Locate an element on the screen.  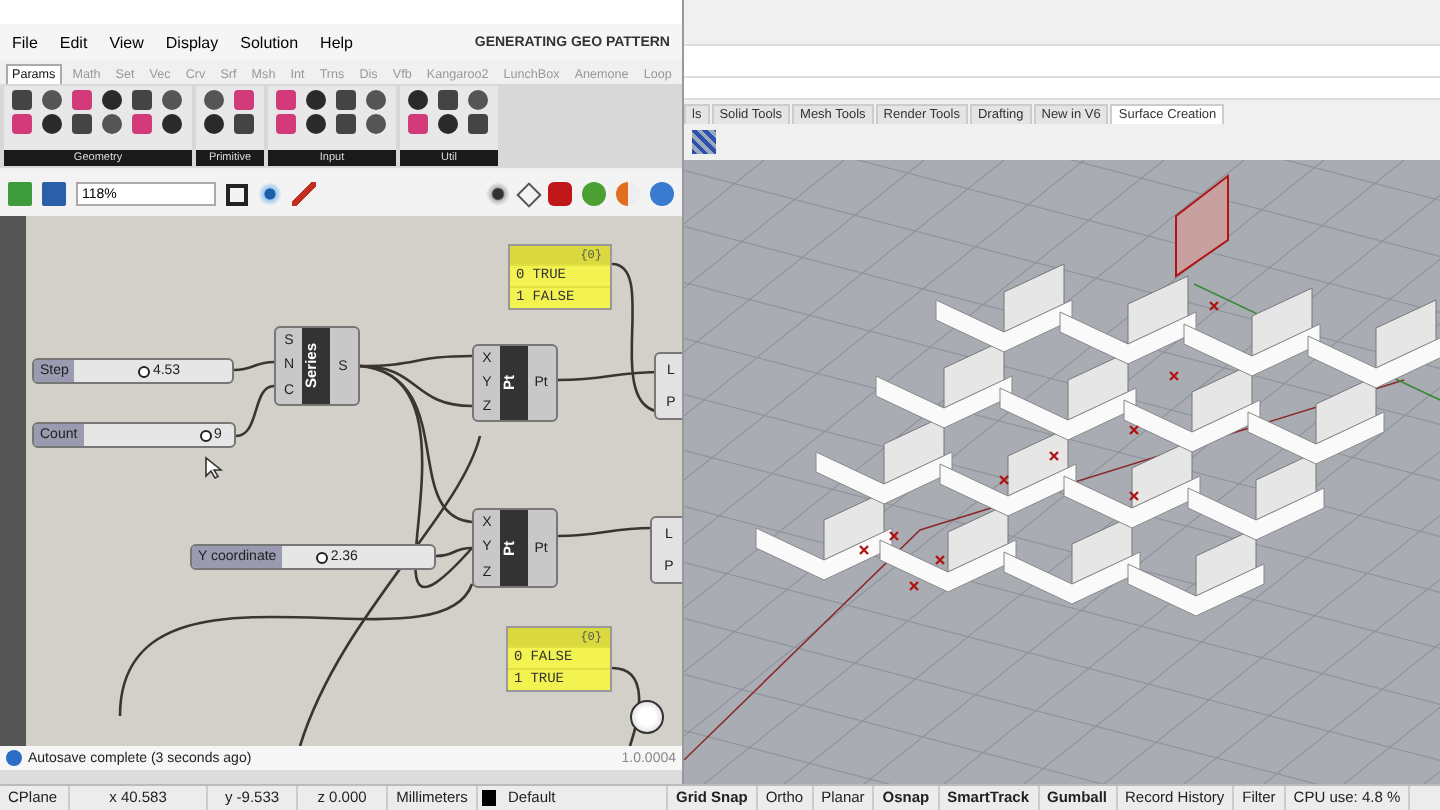
layer-swatch-icon is located at coordinates (489, 798).